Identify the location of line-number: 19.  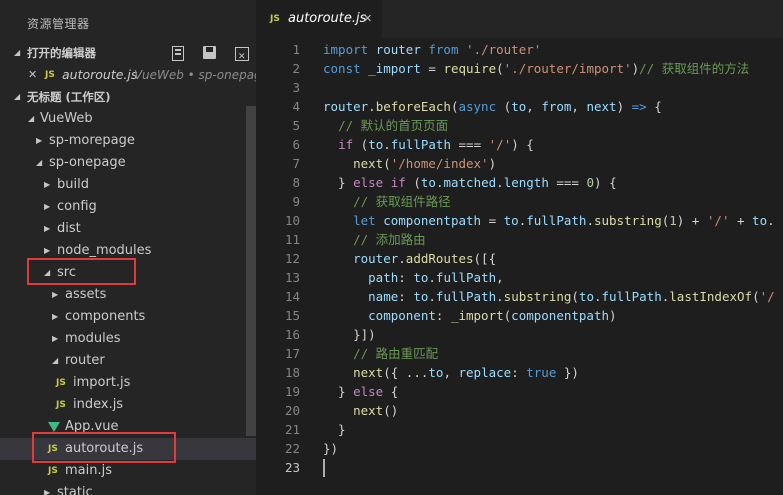
(292, 391).